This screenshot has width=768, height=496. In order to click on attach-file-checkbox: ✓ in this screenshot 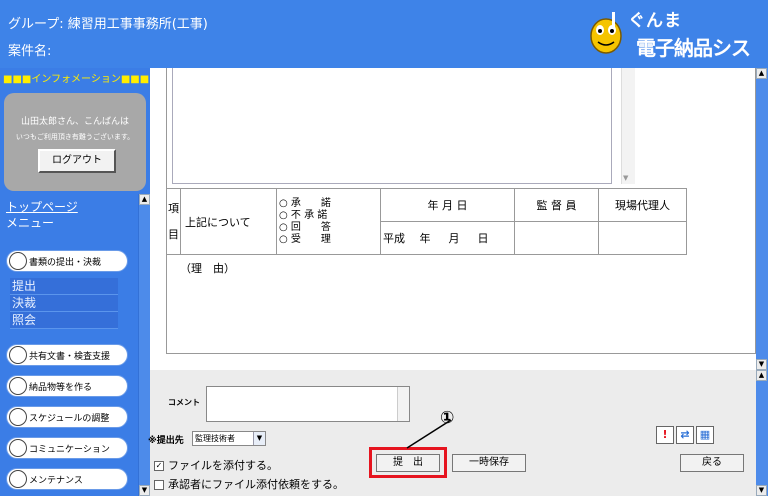, I will do `click(159, 466)`.